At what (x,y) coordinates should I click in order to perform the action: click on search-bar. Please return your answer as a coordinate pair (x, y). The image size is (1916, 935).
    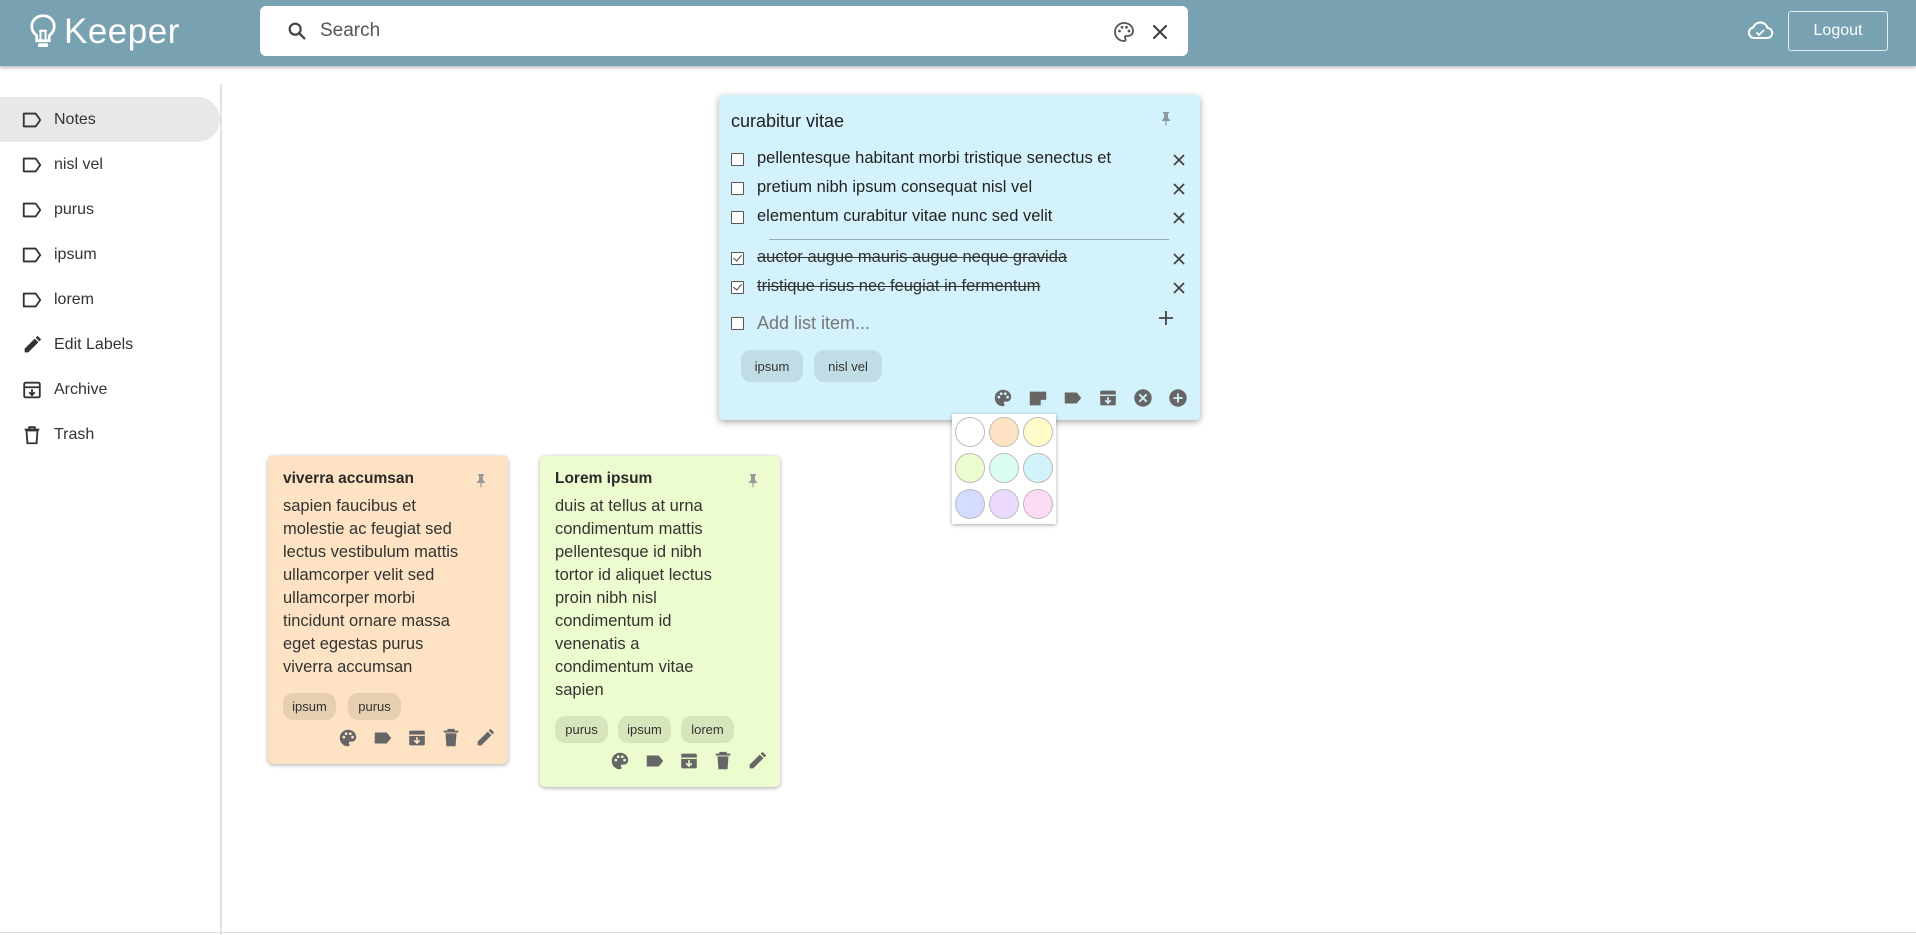
    Looking at the image, I should click on (724, 31).